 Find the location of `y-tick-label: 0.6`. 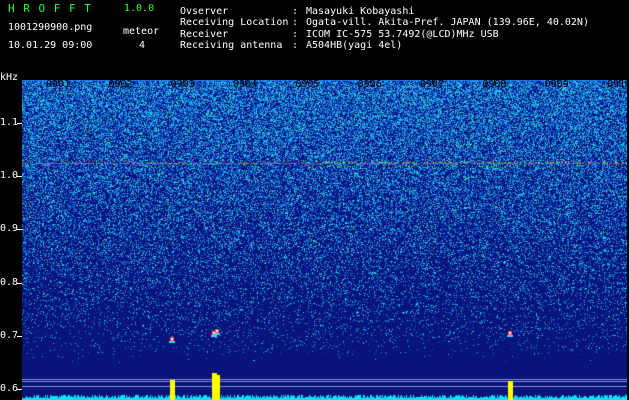

y-tick-label: 0.6 is located at coordinates (9, 389).